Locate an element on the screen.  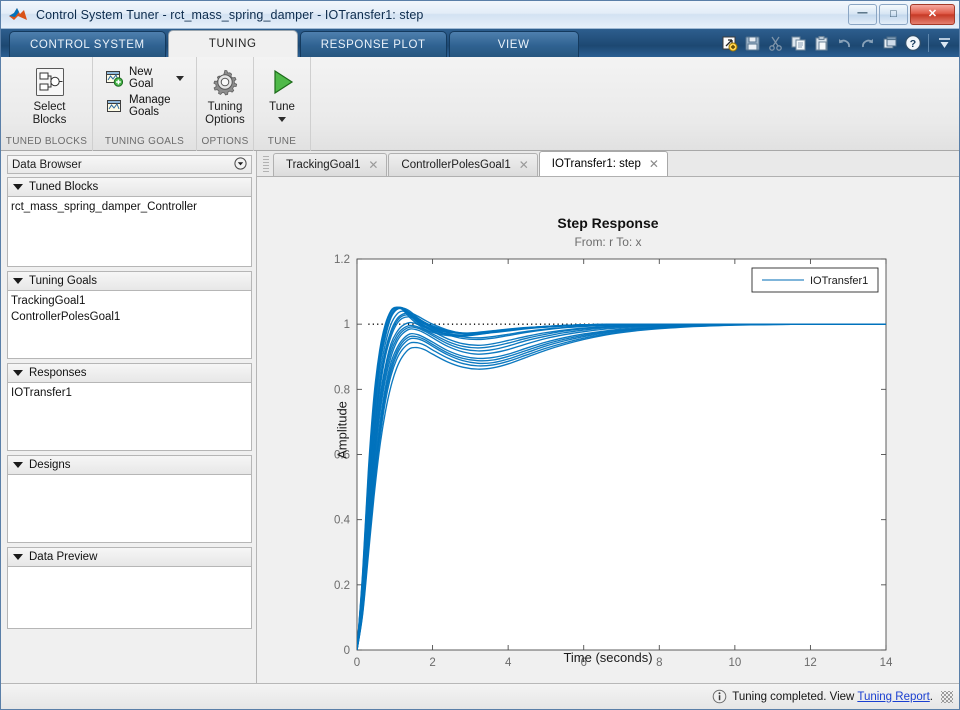
collapse-ribbon-icon is located at coordinates (944, 43).